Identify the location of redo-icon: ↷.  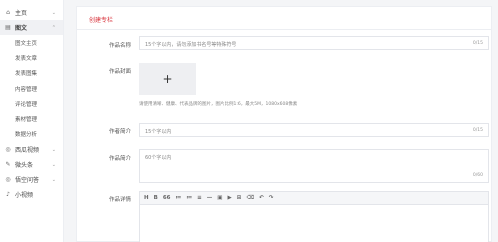
(271, 198).